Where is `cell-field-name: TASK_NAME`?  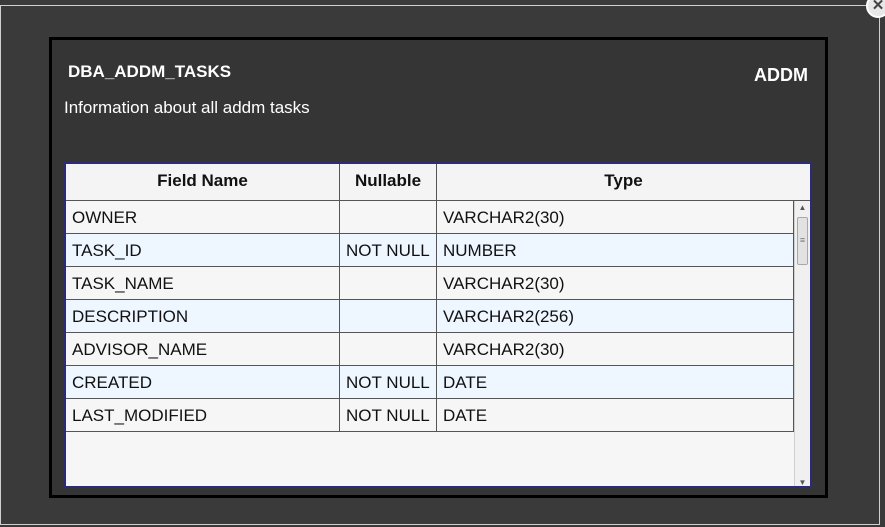 cell-field-name: TASK_NAME is located at coordinates (203, 283).